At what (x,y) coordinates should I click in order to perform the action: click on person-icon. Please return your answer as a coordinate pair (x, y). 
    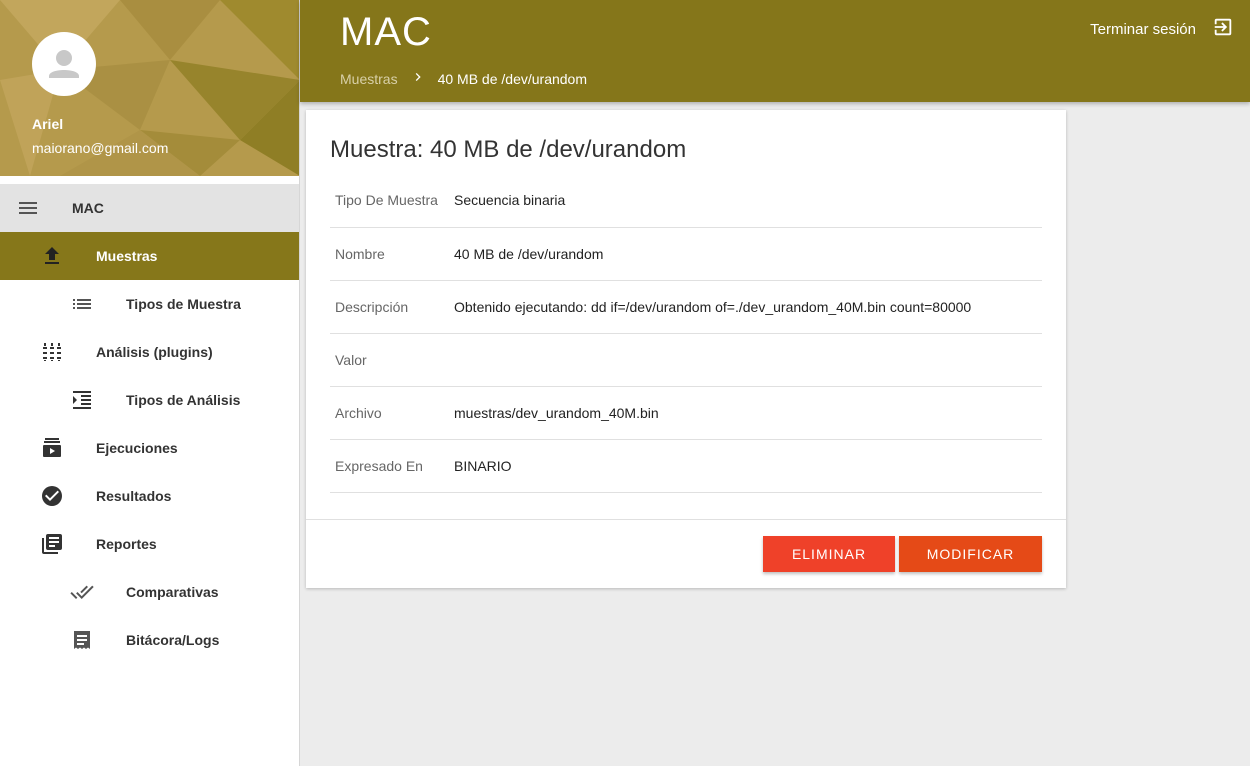
    Looking at the image, I should click on (64, 64).